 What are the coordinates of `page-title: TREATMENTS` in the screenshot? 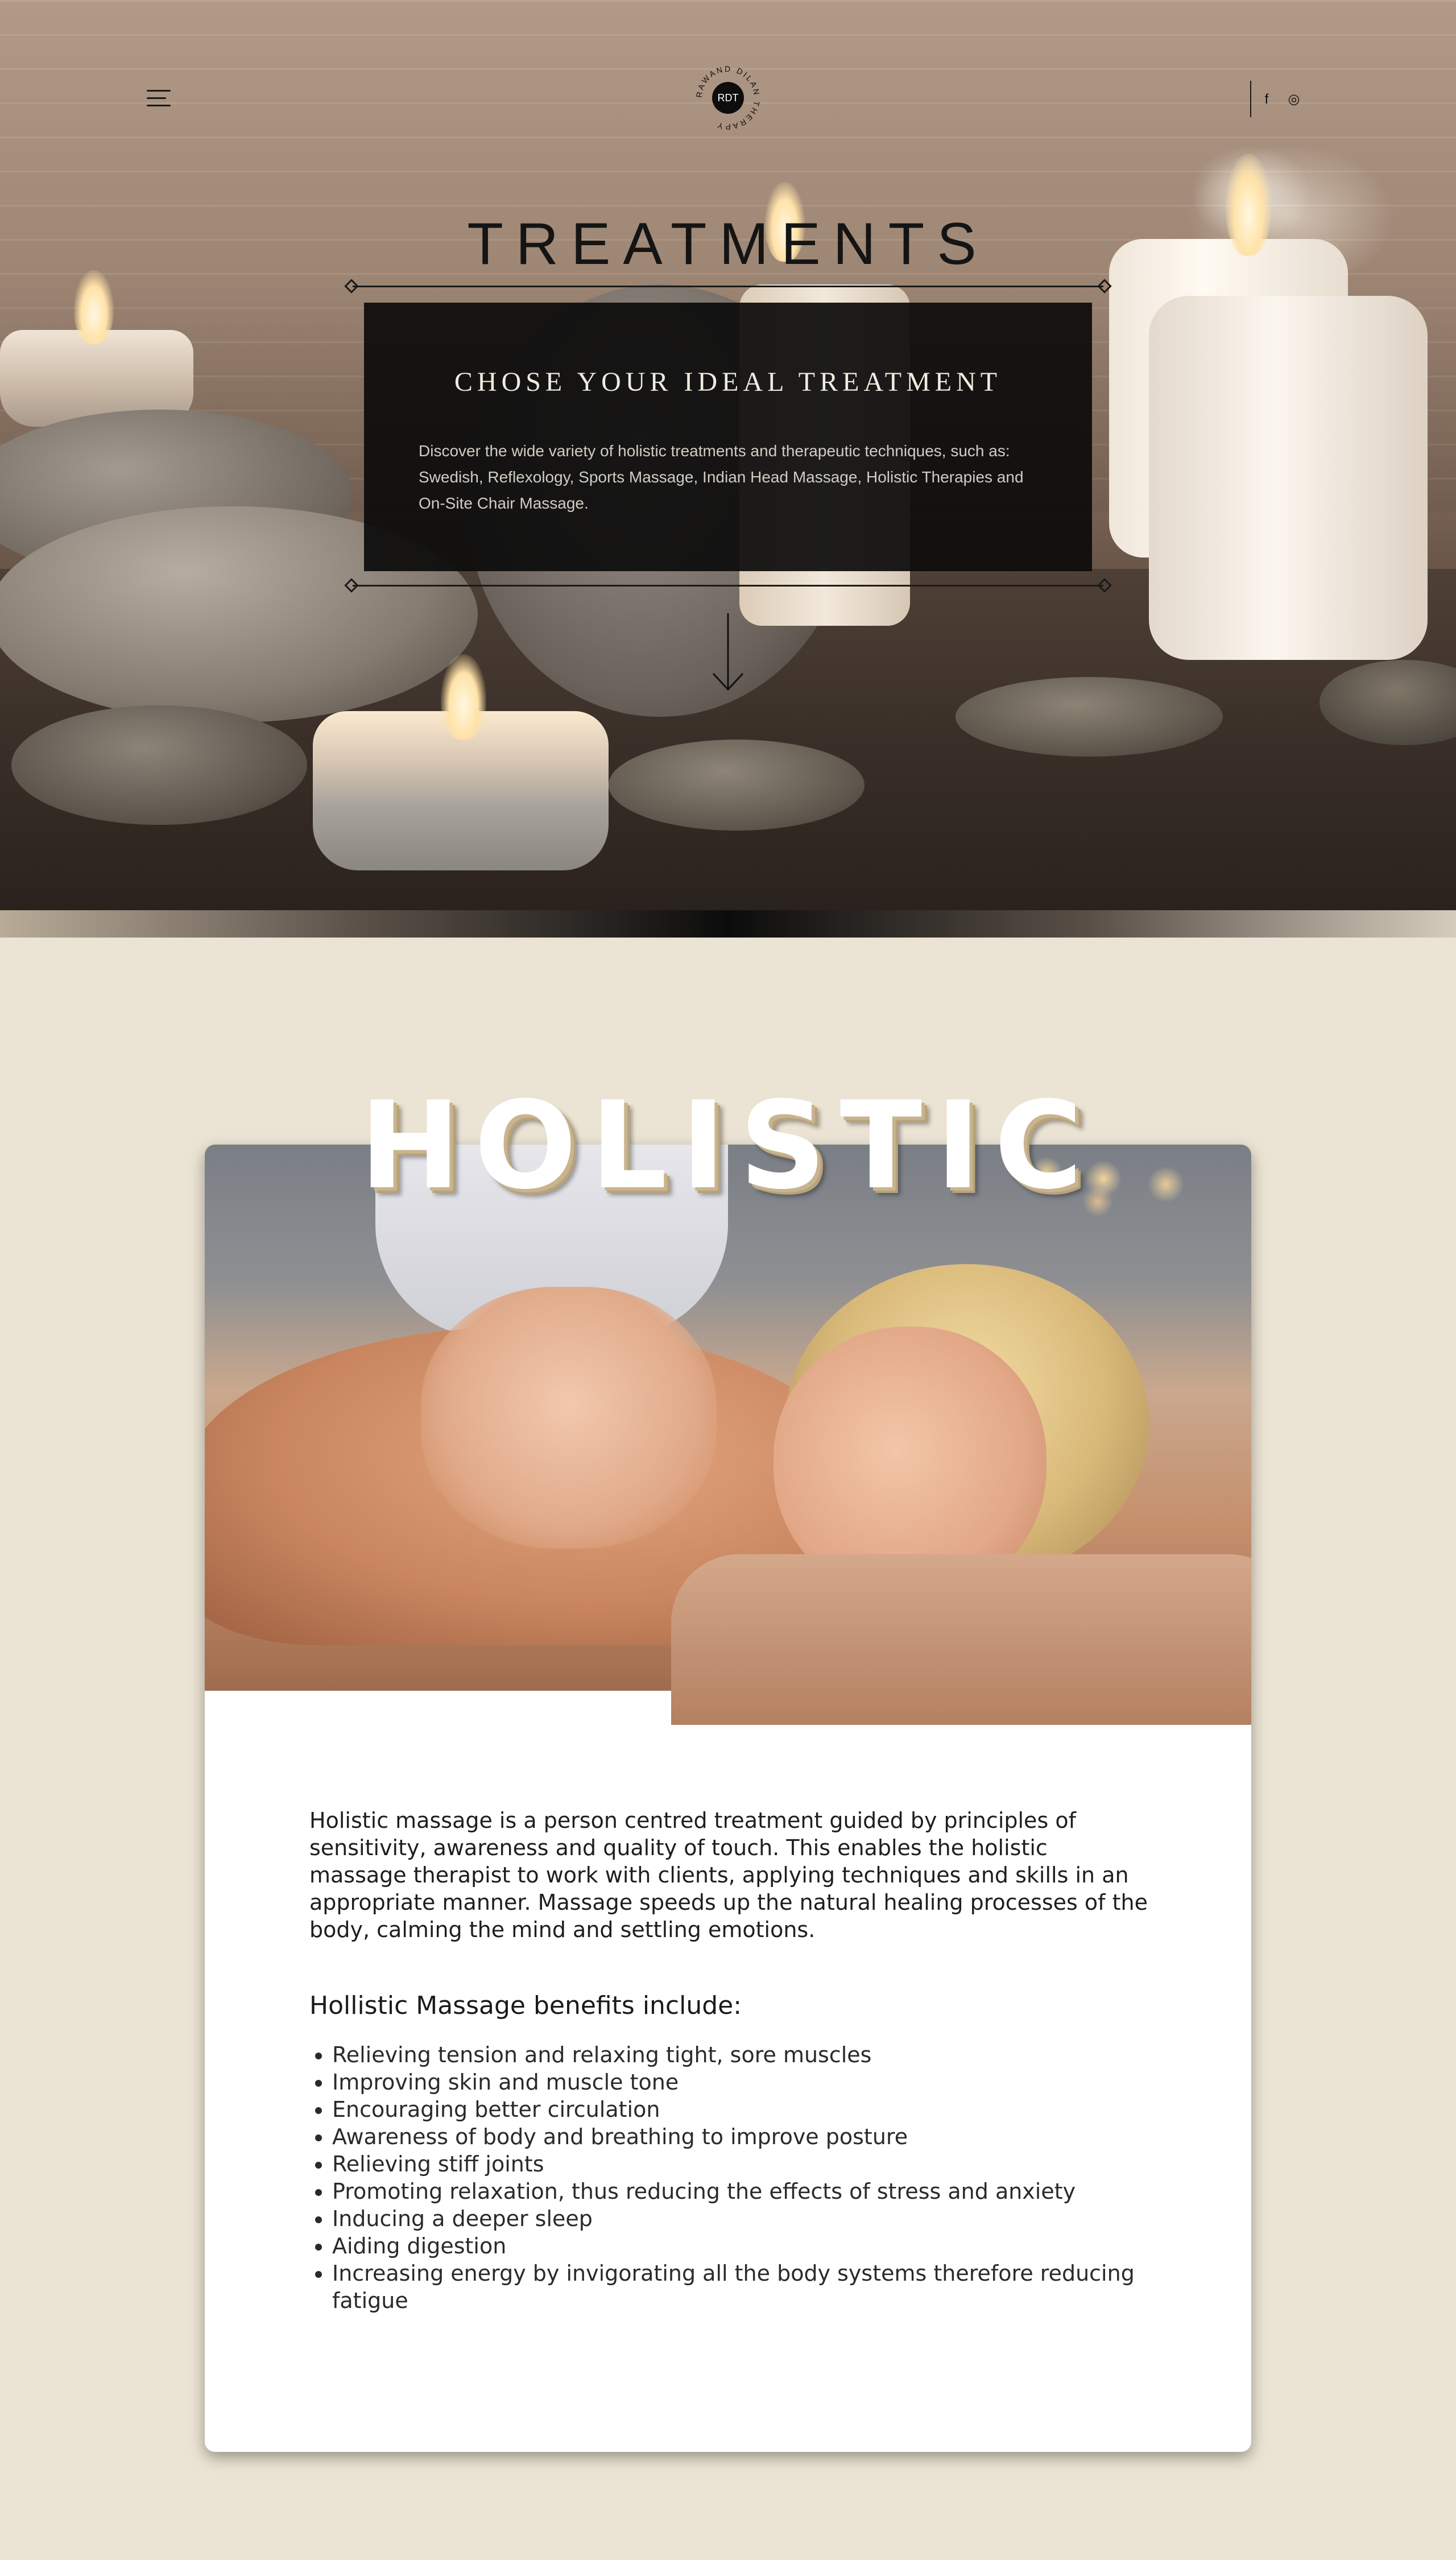 It's located at (728, 244).